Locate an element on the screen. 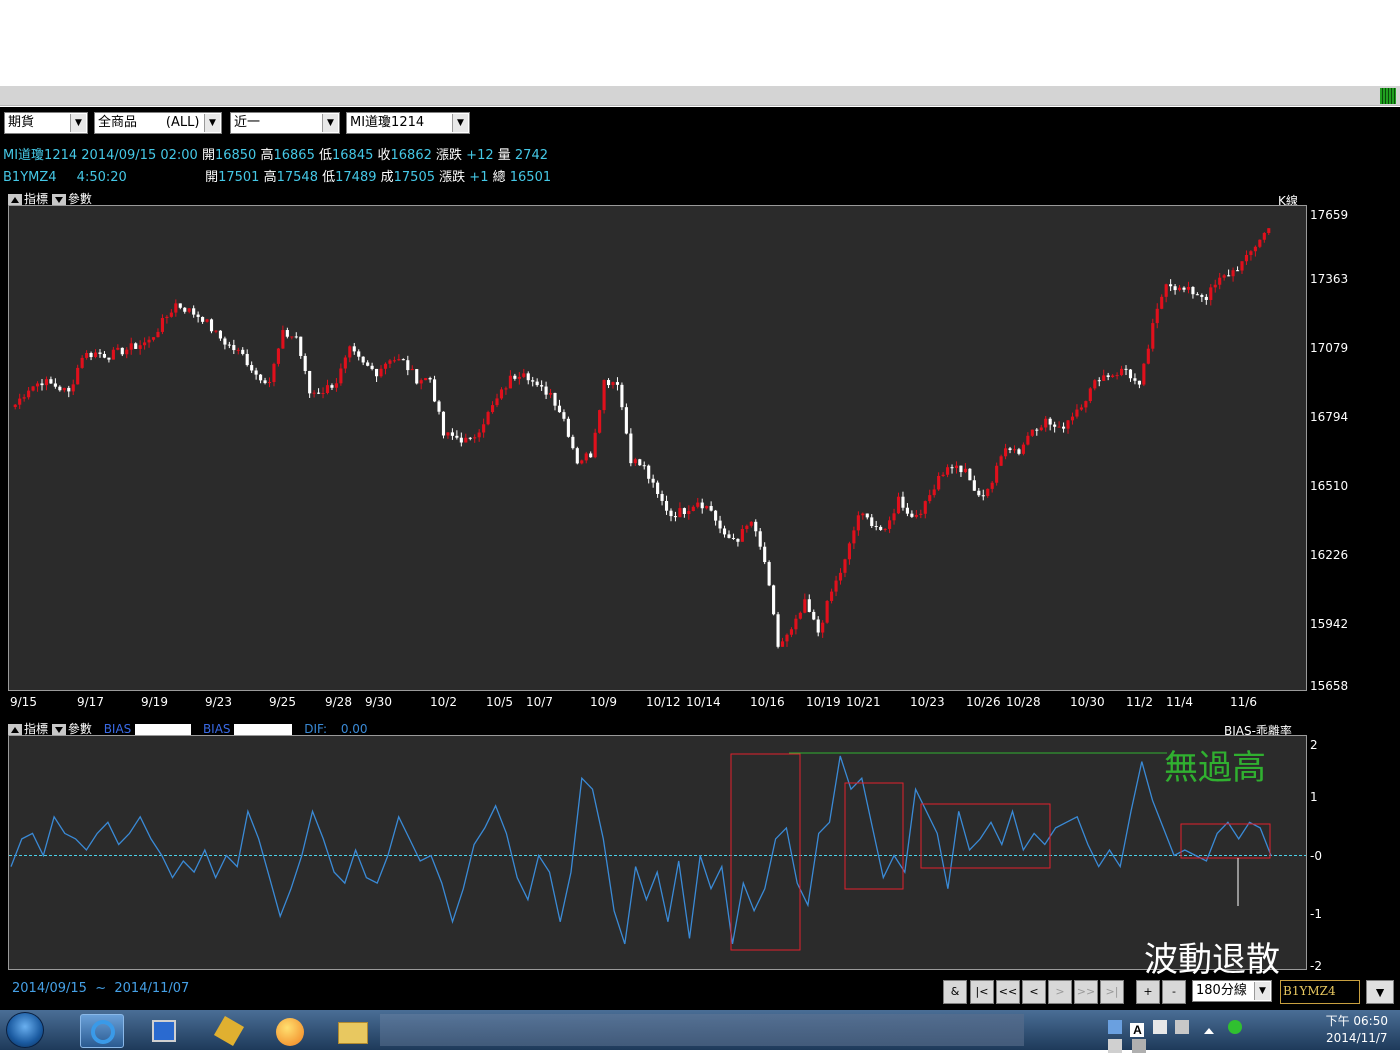 This screenshot has width=1400, height=1058. kline-x-tick: 10/12 is located at coordinates (663, 702).